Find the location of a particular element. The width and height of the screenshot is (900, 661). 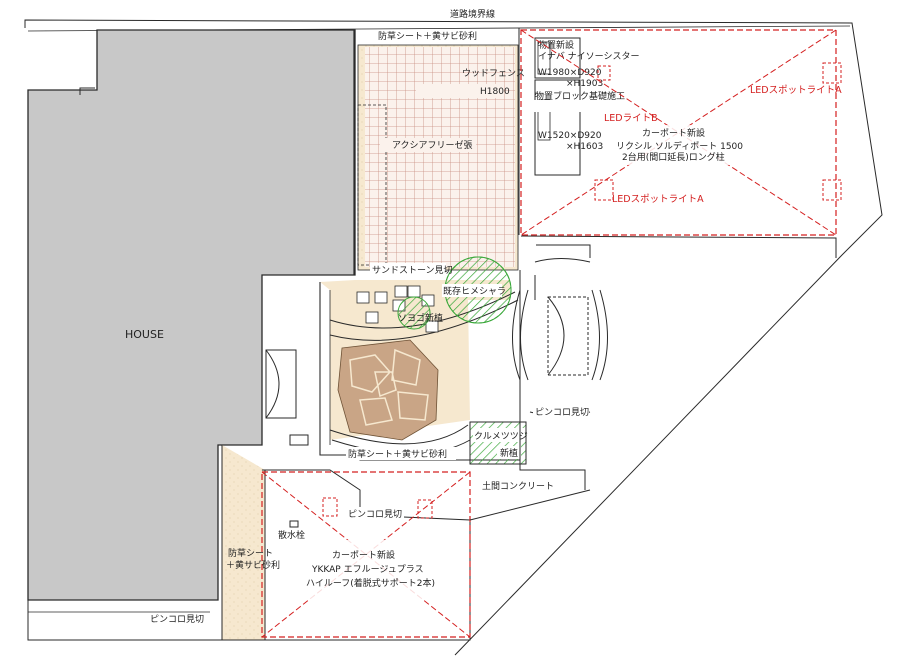

faucet-icon is located at coordinates (294, 524).